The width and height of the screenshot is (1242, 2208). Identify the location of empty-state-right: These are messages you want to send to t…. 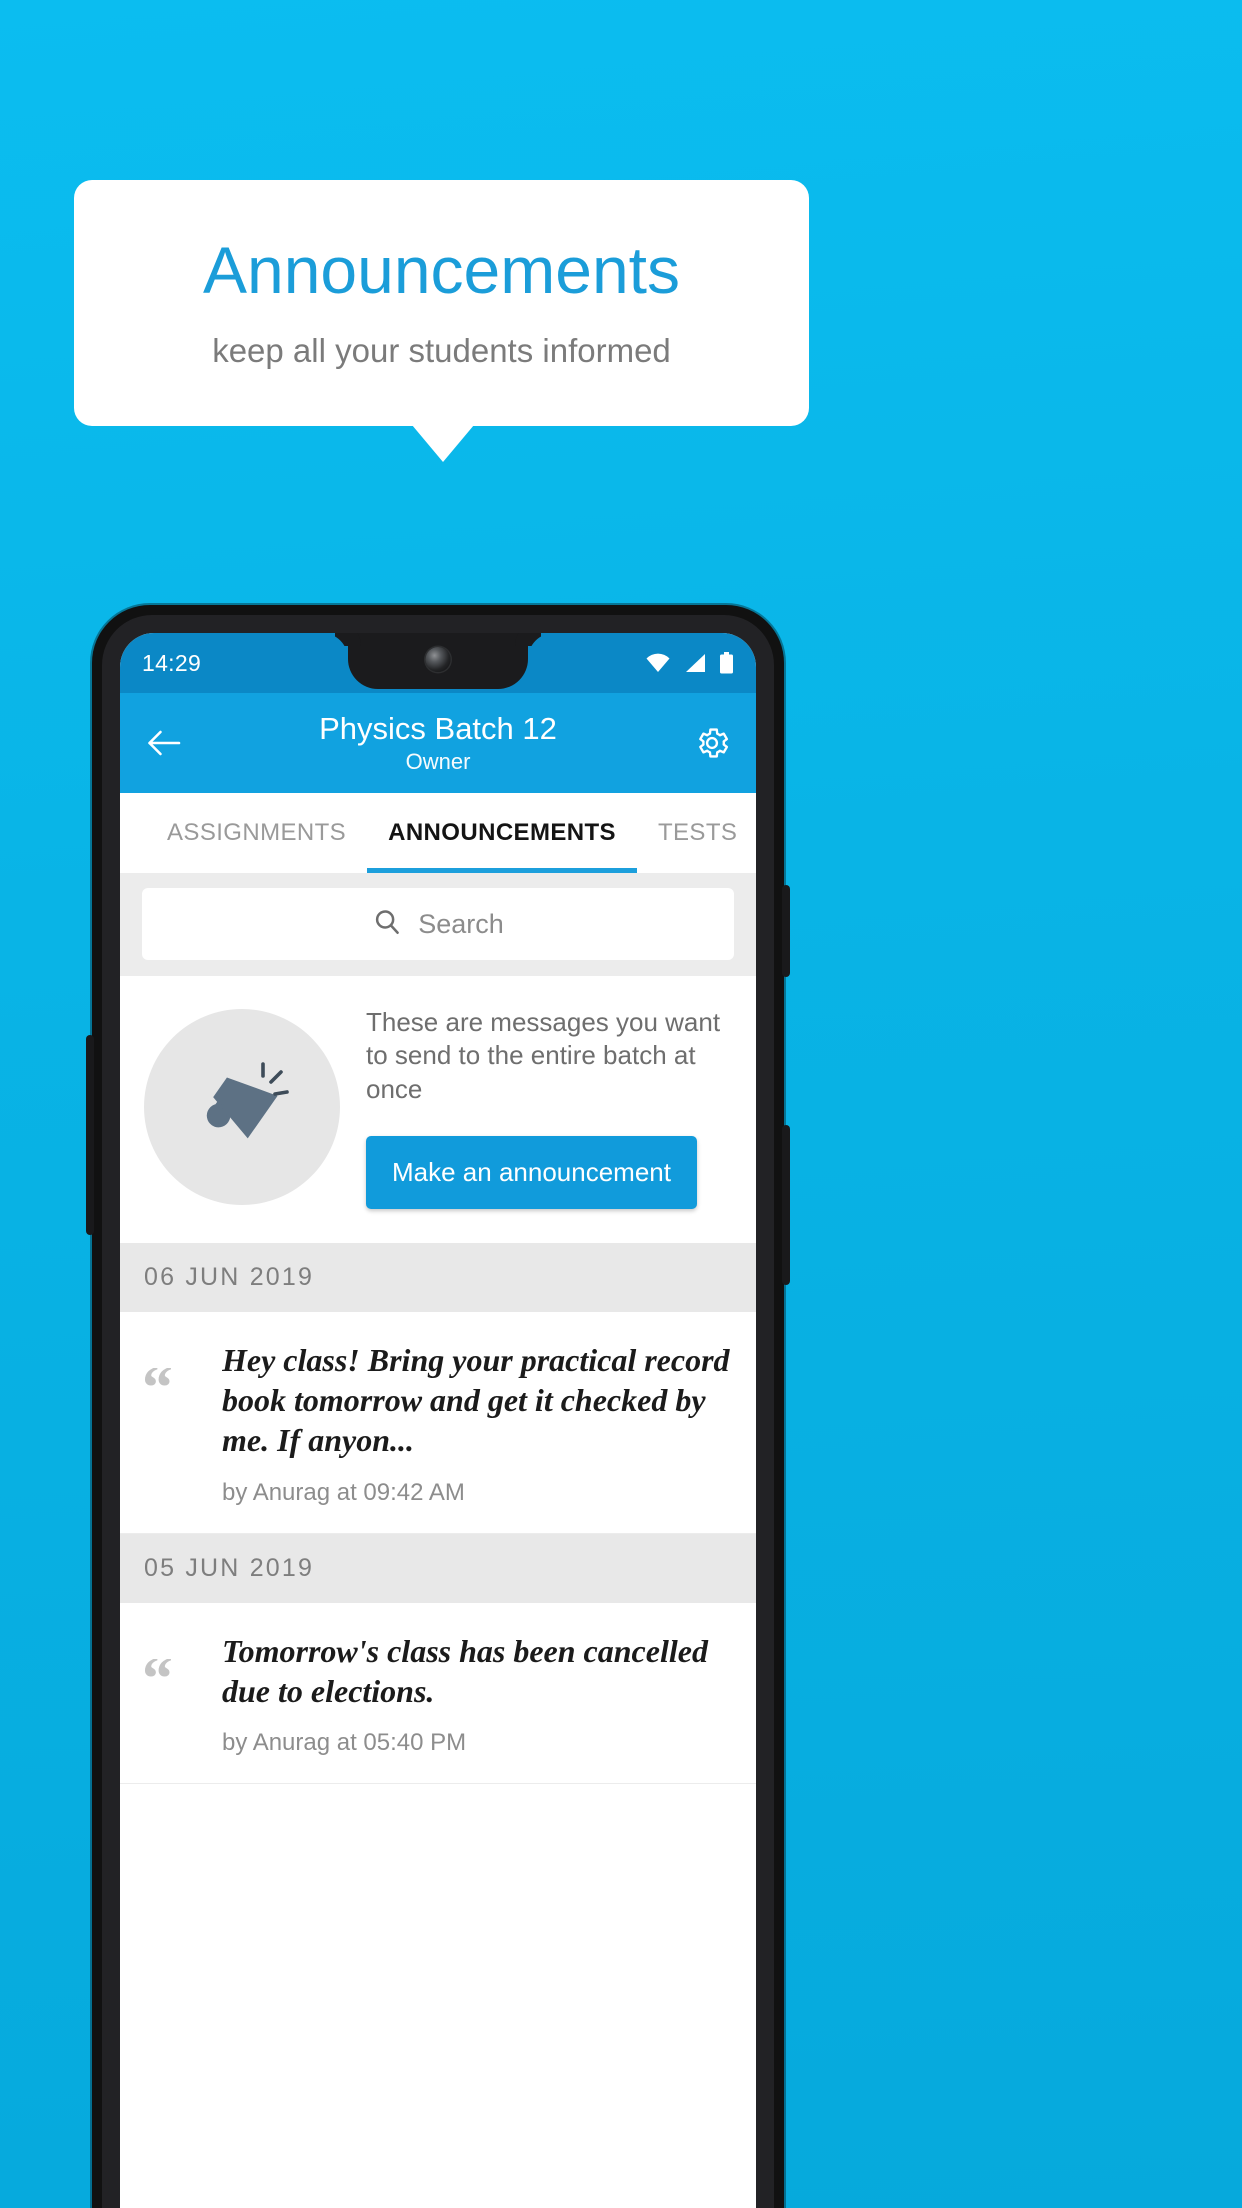
(549, 1107).